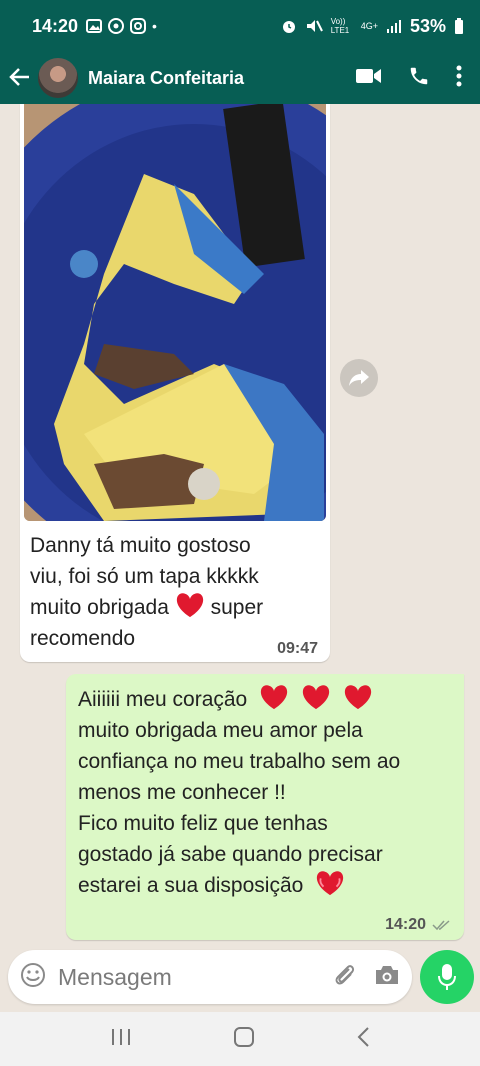 The height and width of the screenshot is (1066, 480). I want to click on message-line: gostado já sabe quando precisar, so click(230, 854).